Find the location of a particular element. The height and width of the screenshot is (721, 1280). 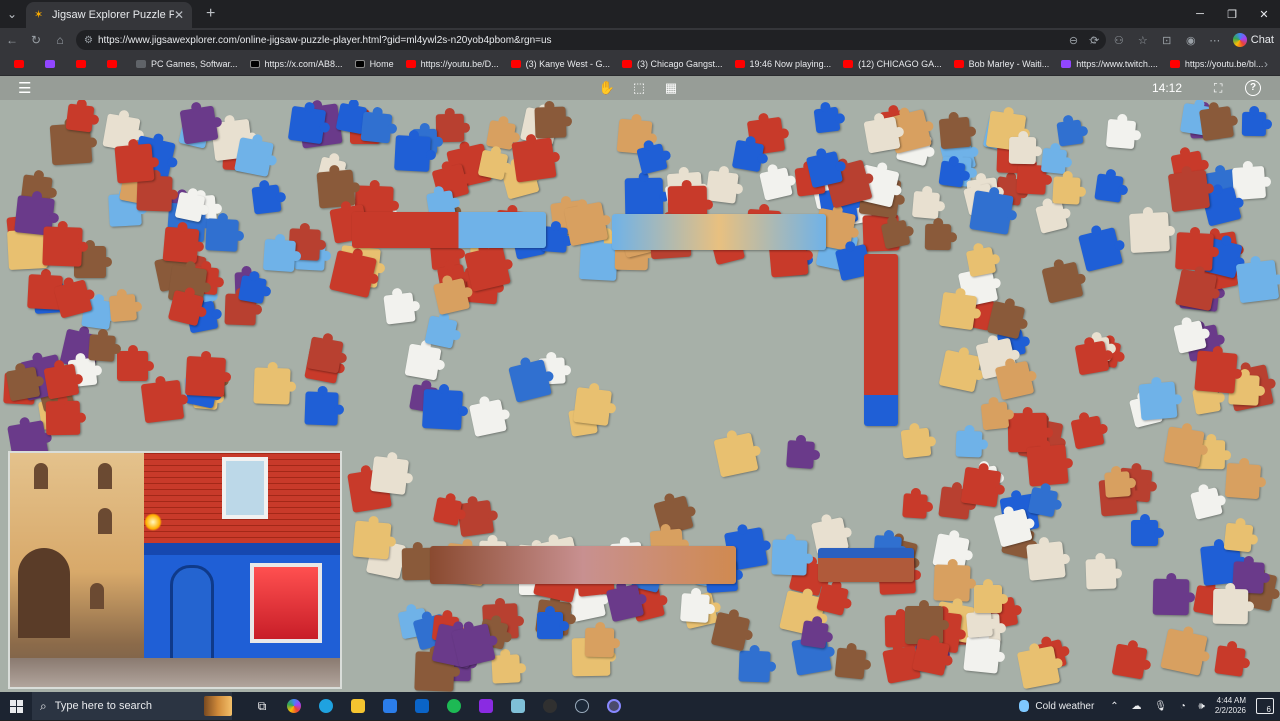

outlook-icon is located at coordinates (422, 706).